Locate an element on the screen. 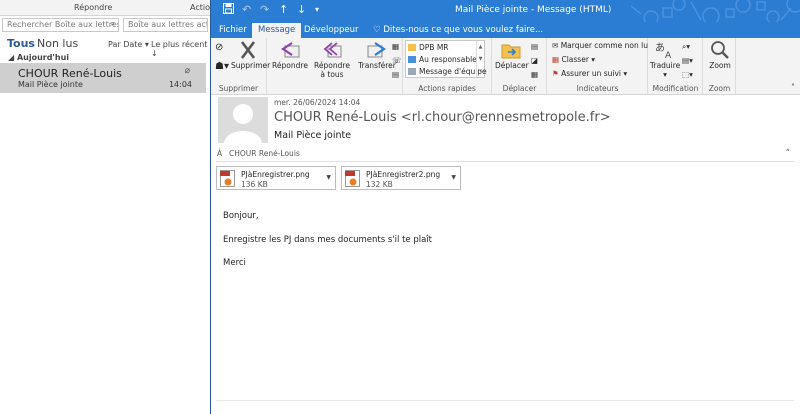 Image resolution: width=800 pixels, height=414 pixels. filter-unread-tab: Non lus is located at coordinates (57, 43).